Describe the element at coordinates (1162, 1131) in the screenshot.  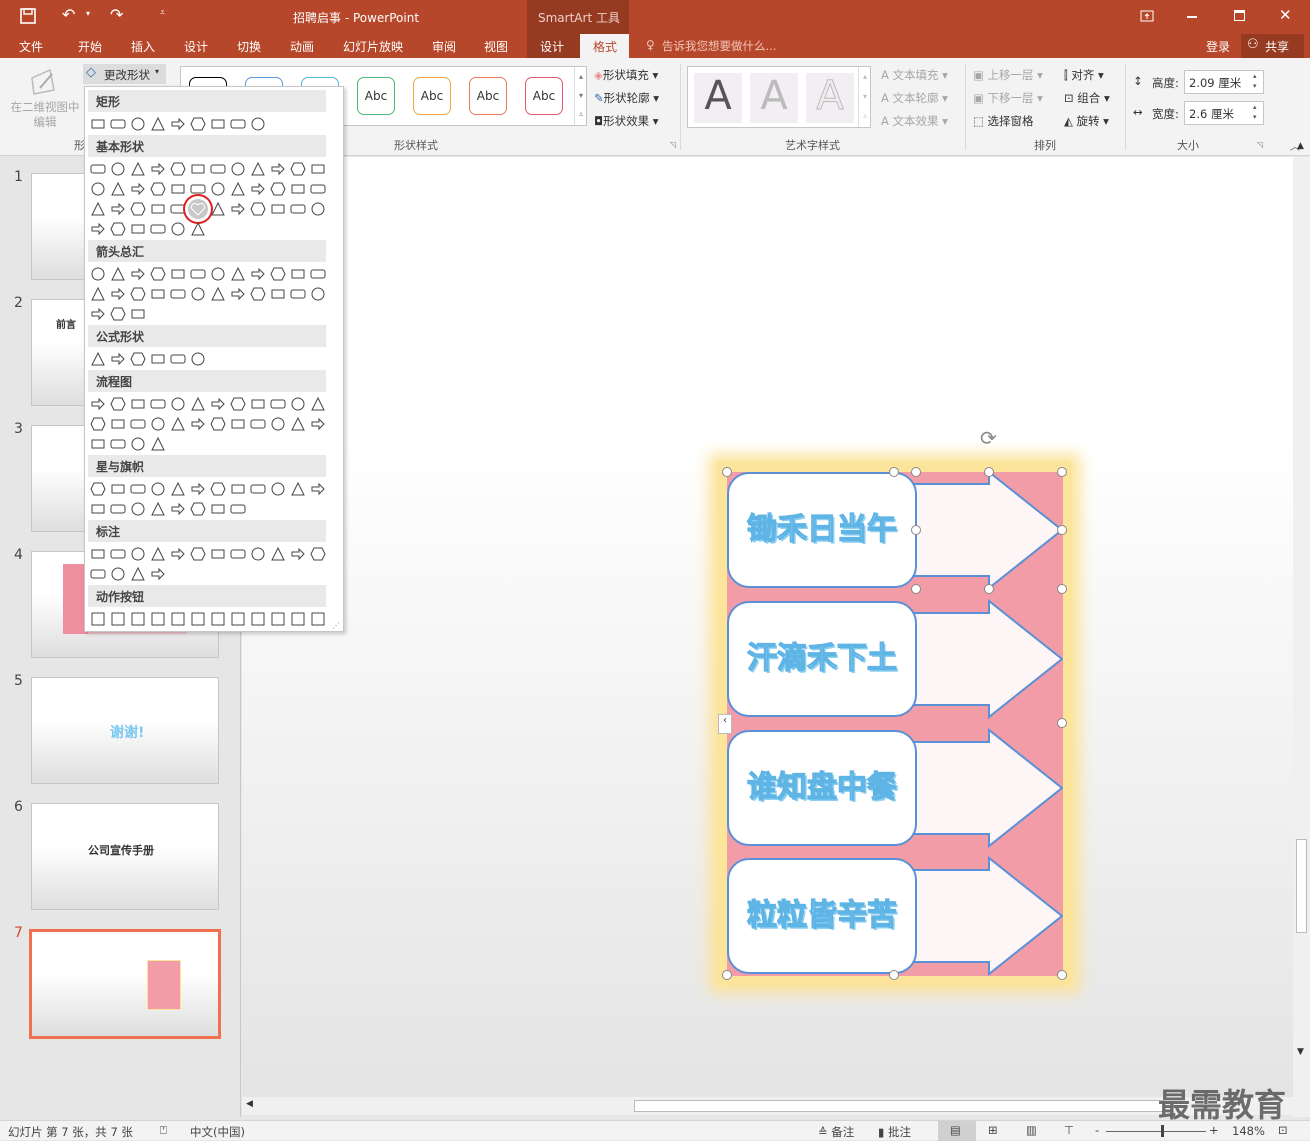
I see `zoom-slider-thumb` at that location.